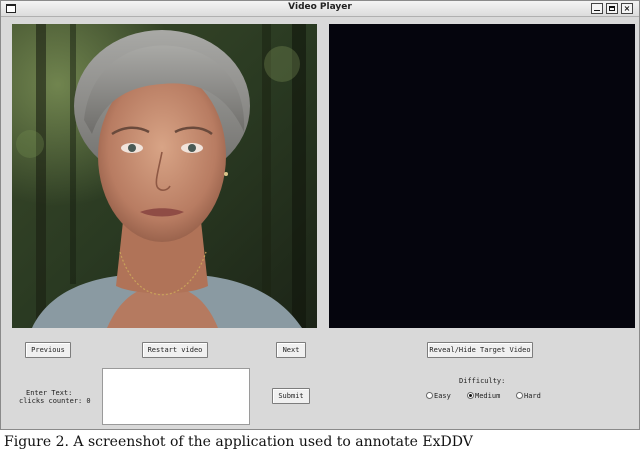 Image resolution: width=640 pixels, height=453 pixels. What do you see at coordinates (480, 350) in the screenshot?
I see `reveal-hide-target-button: Reveal/Hide Target Video` at bounding box center [480, 350].